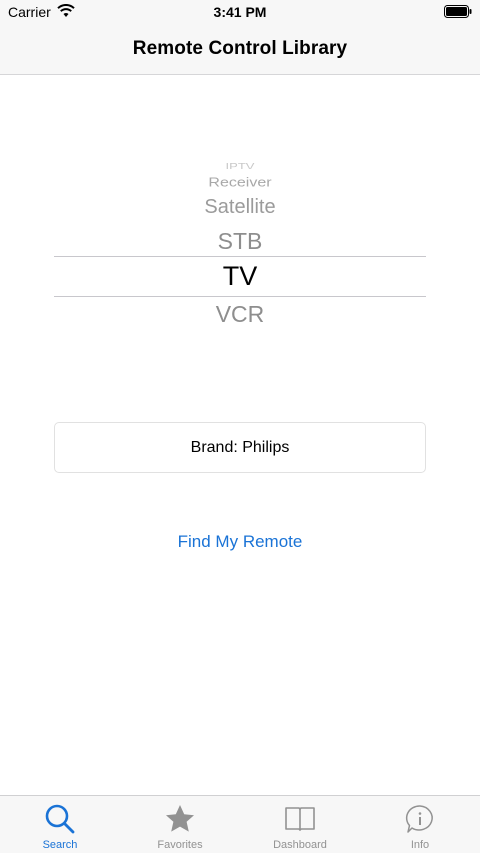  Describe the element at coordinates (240, 542) in the screenshot. I see `find-my-remote-button: Find My Remote` at that location.